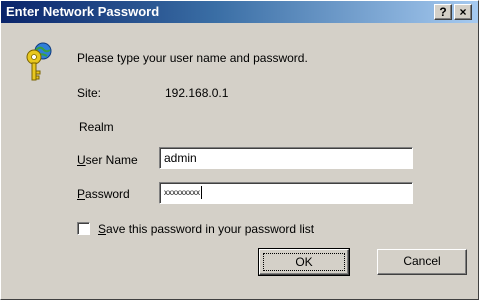  I want to click on site-value: 192.168.0.1, so click(197, 93).